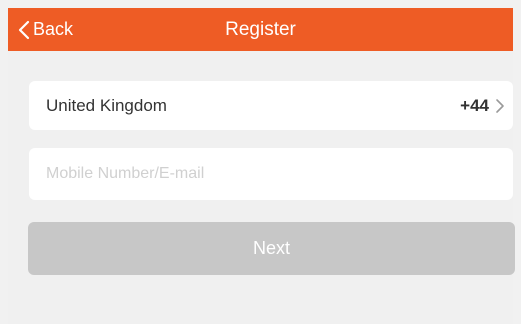  I want to click on chevron-left-icon, so click(24, 30).